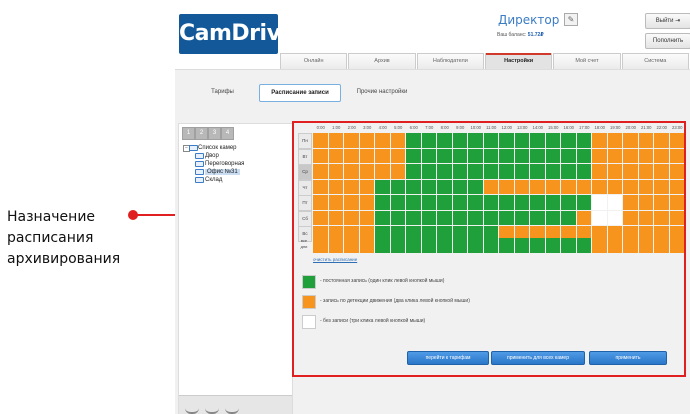 The height and width of the screenshot is (414, 690). What do you see at coordinates (222, 92) in the screenshot?
I see `subtab-tariffs: Тарифы` at bounding box center [222, 92].